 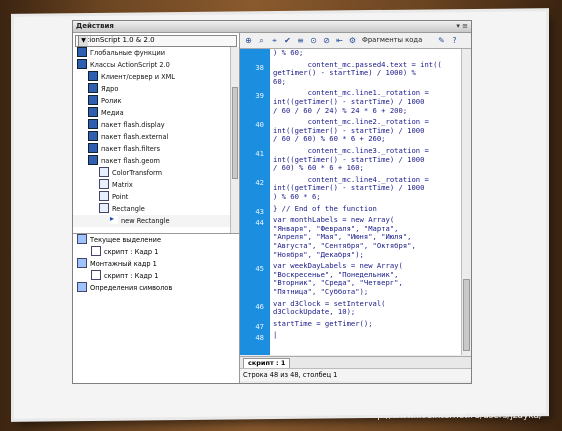 I want to click on code-snippets-button: Фрагменты кода, so click(x=392, y=40).